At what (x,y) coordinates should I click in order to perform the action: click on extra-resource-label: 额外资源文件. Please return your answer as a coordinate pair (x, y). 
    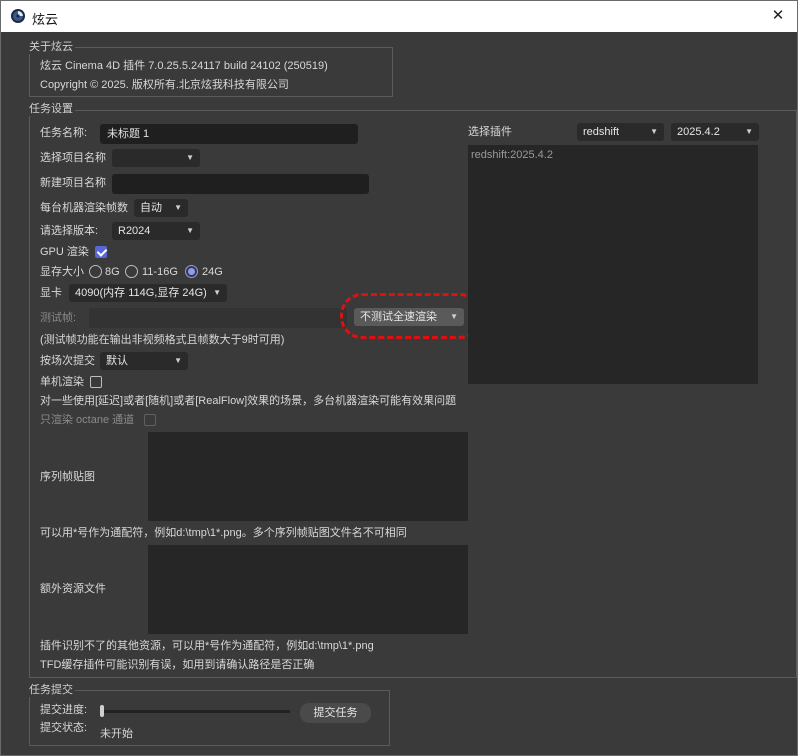
    Looking at the image, I should click on (73, 589).